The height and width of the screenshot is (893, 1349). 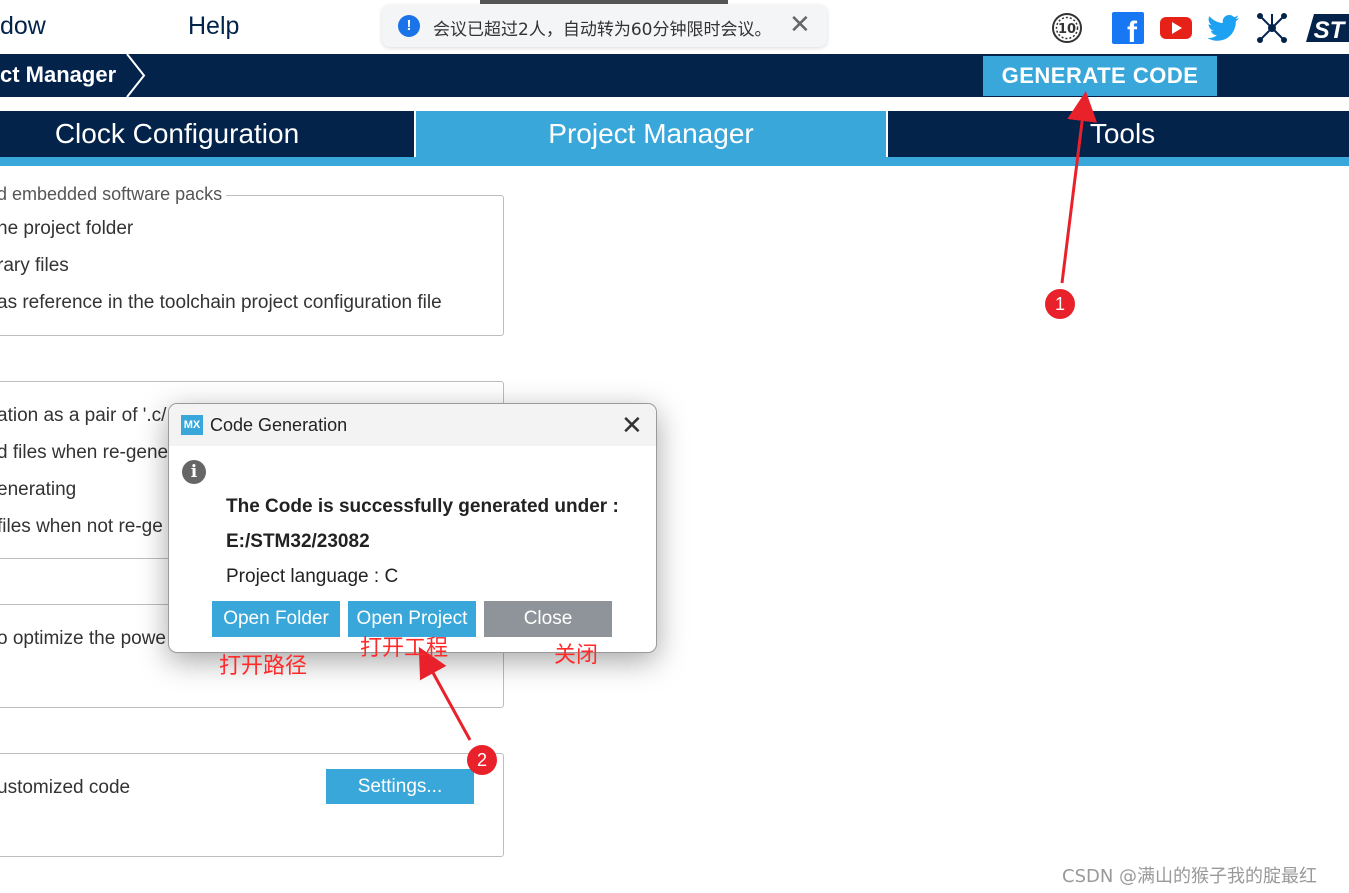 I want to click on option-generate-peripheral-pairs: ation as a pair of '.c/, so click(x=83, y=416).